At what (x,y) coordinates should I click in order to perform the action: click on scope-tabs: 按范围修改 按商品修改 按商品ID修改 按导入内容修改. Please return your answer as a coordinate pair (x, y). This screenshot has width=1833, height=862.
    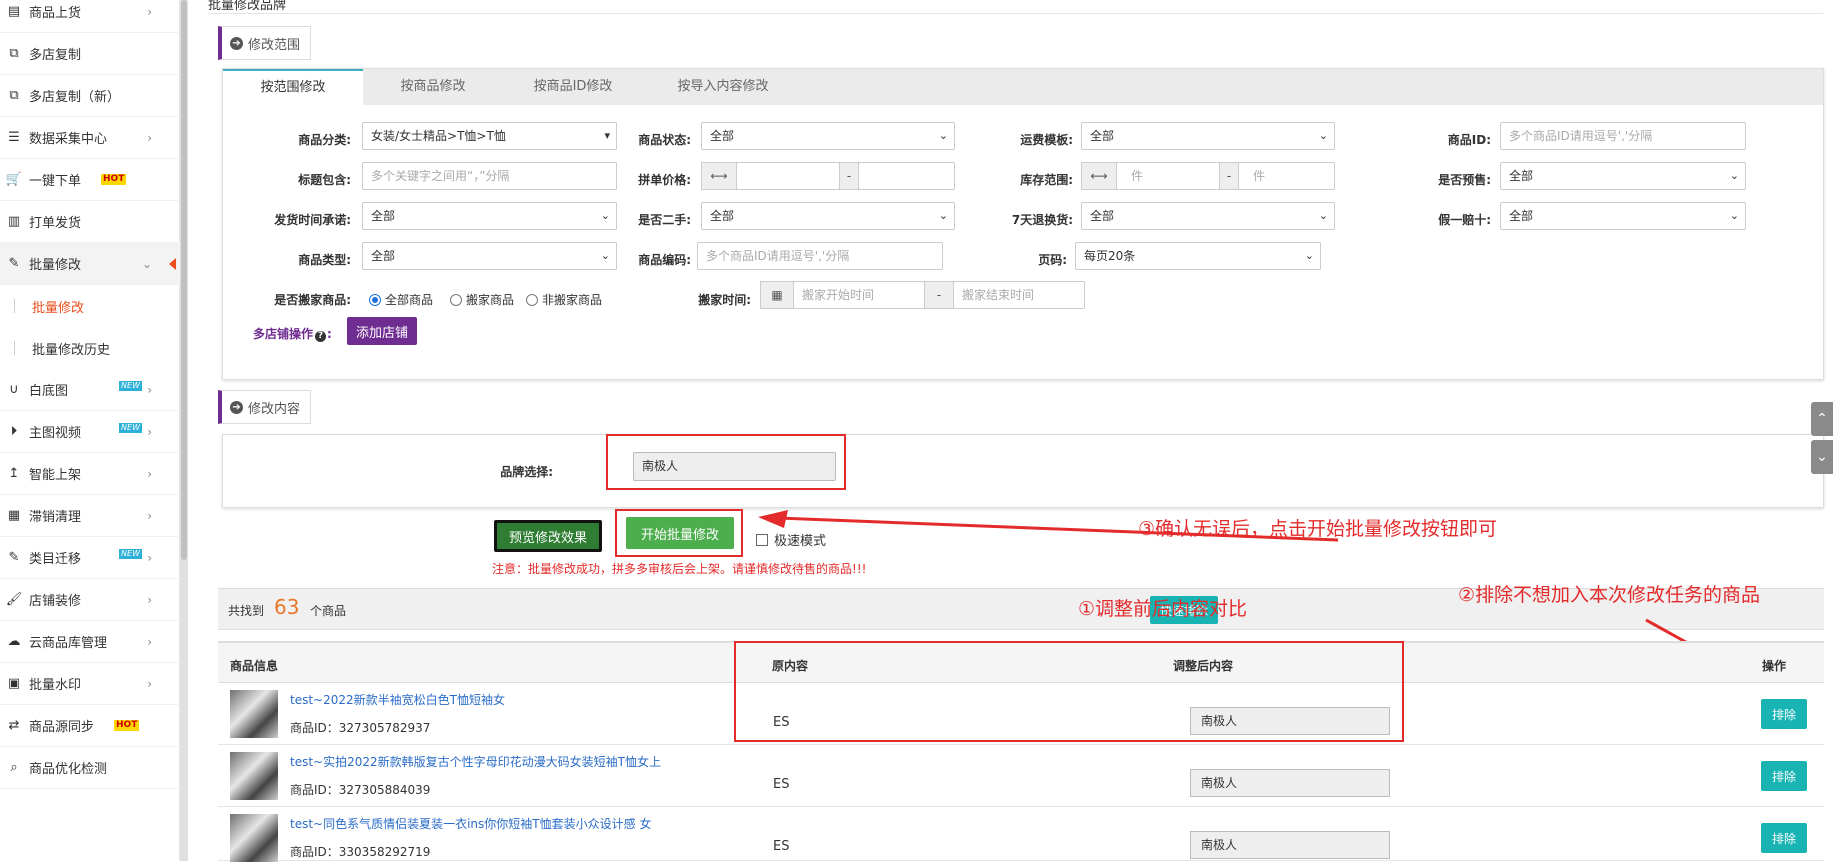
    Looking at the image, I should click on (1023, 87).